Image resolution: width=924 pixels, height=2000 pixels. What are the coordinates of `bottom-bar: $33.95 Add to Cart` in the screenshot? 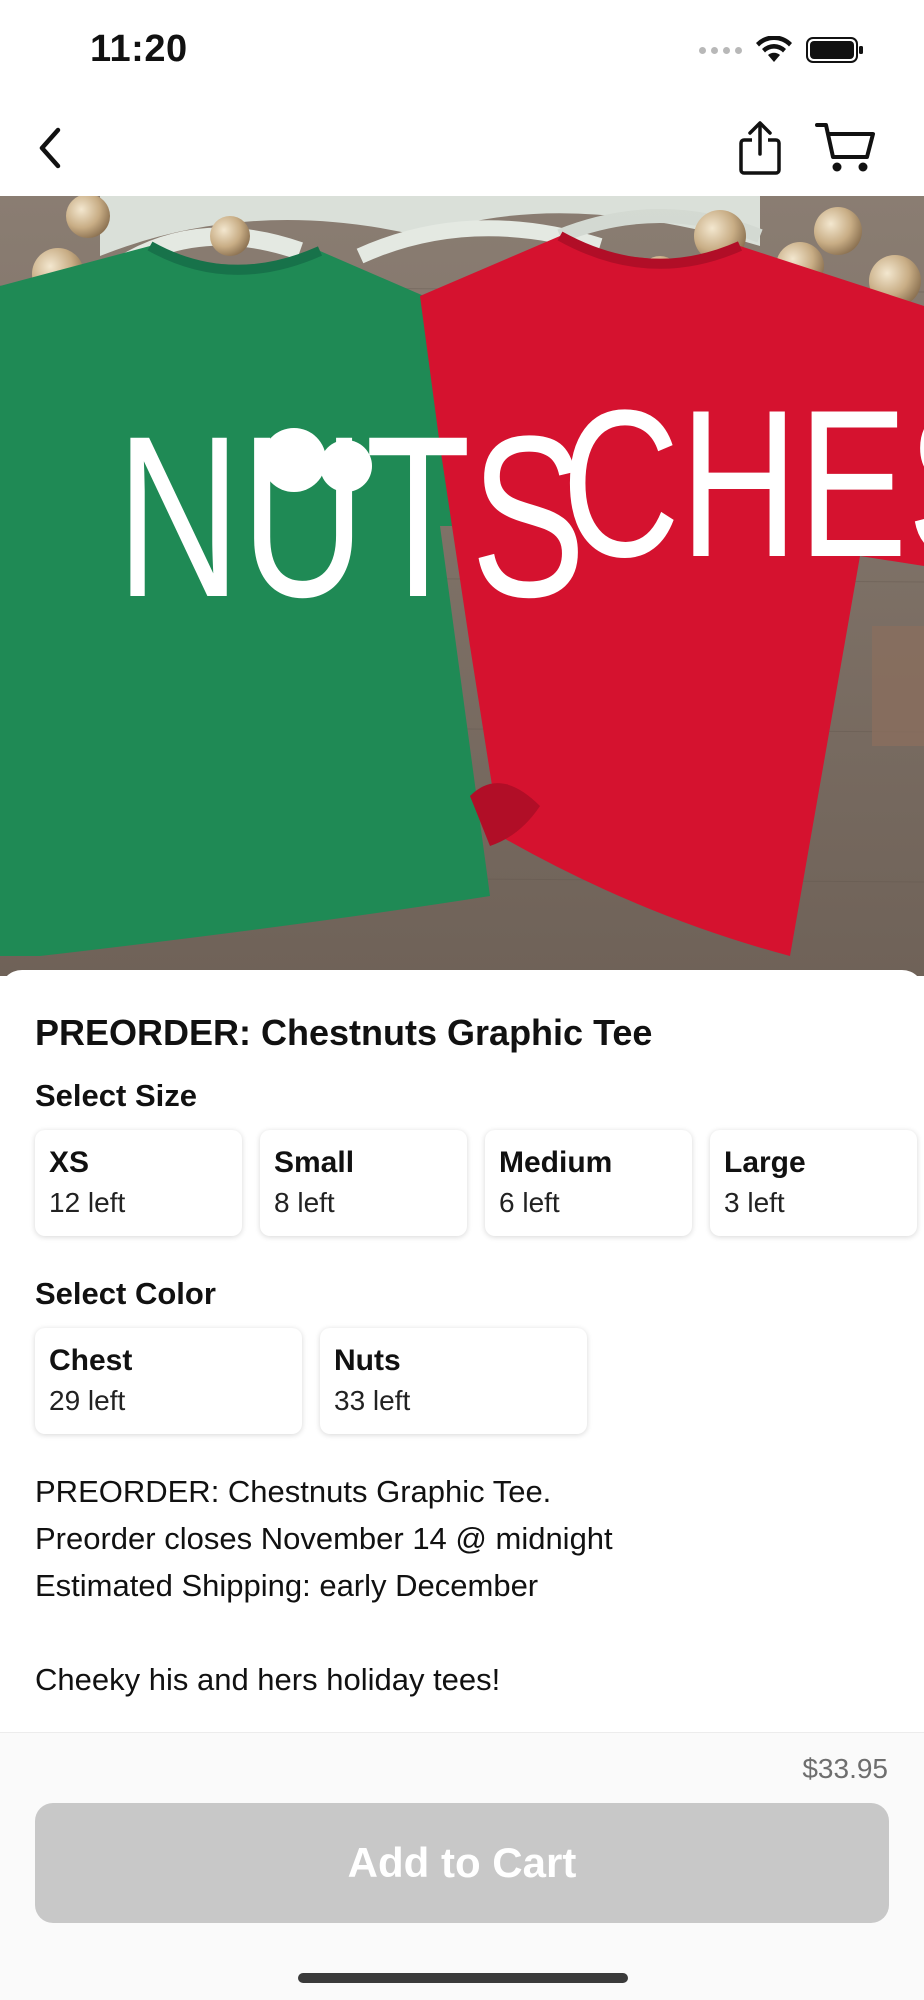 It's located at (462, 1866).